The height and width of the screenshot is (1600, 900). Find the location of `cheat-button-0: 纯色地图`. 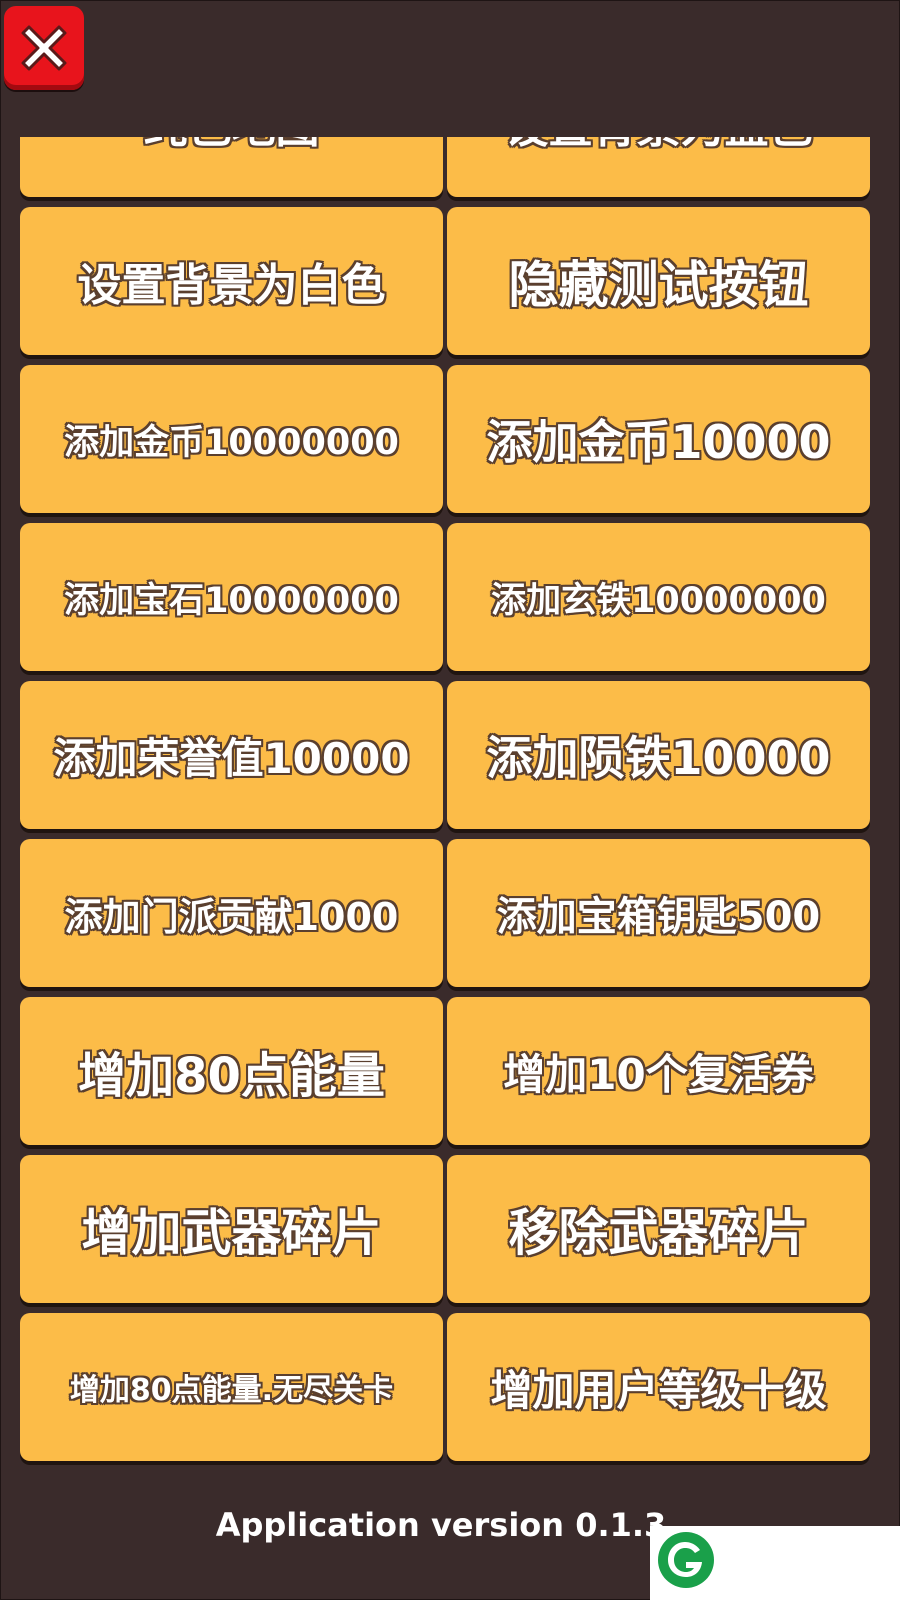

cheat-button-0: 纯色地图 is located at coordinates (231, 167).